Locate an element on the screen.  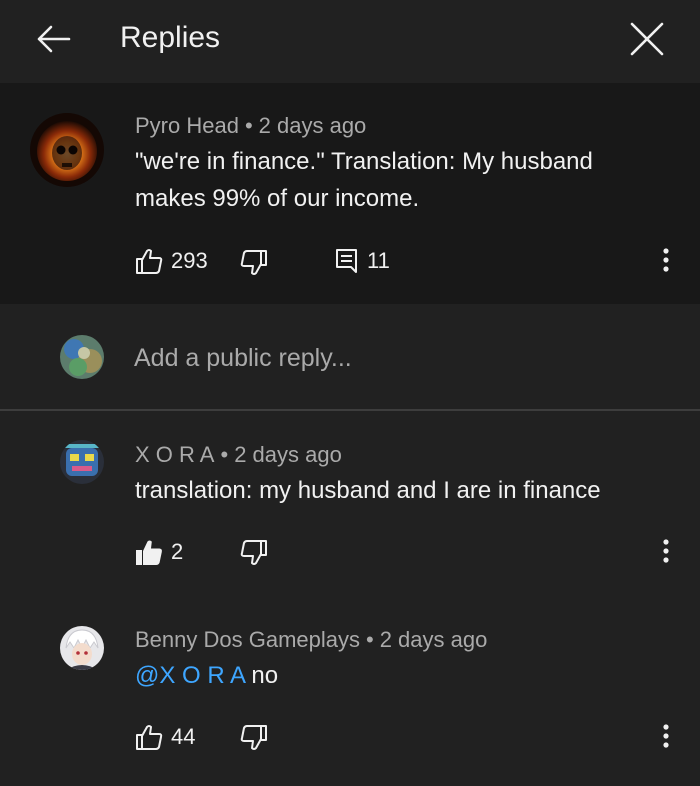
reply-count: 11 is located at coordinates (378, 260).